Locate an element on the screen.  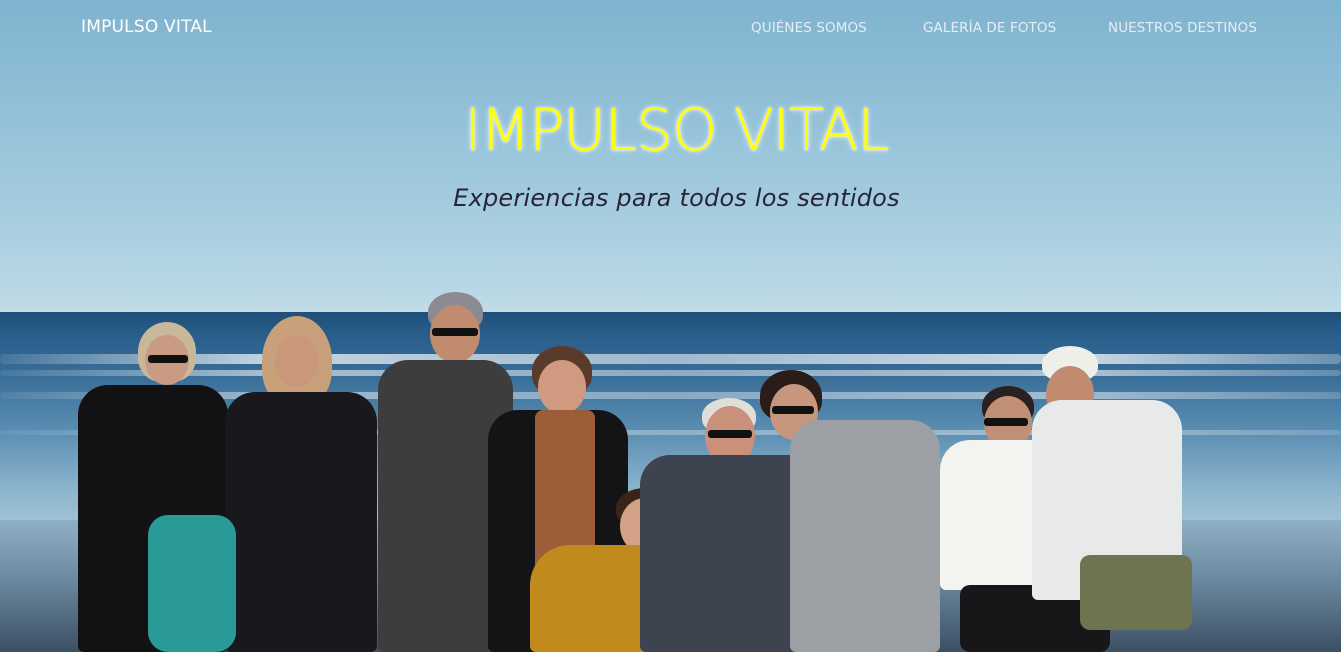
brand-link: IMPULSO VITAL is located at coordinates (146, 27).